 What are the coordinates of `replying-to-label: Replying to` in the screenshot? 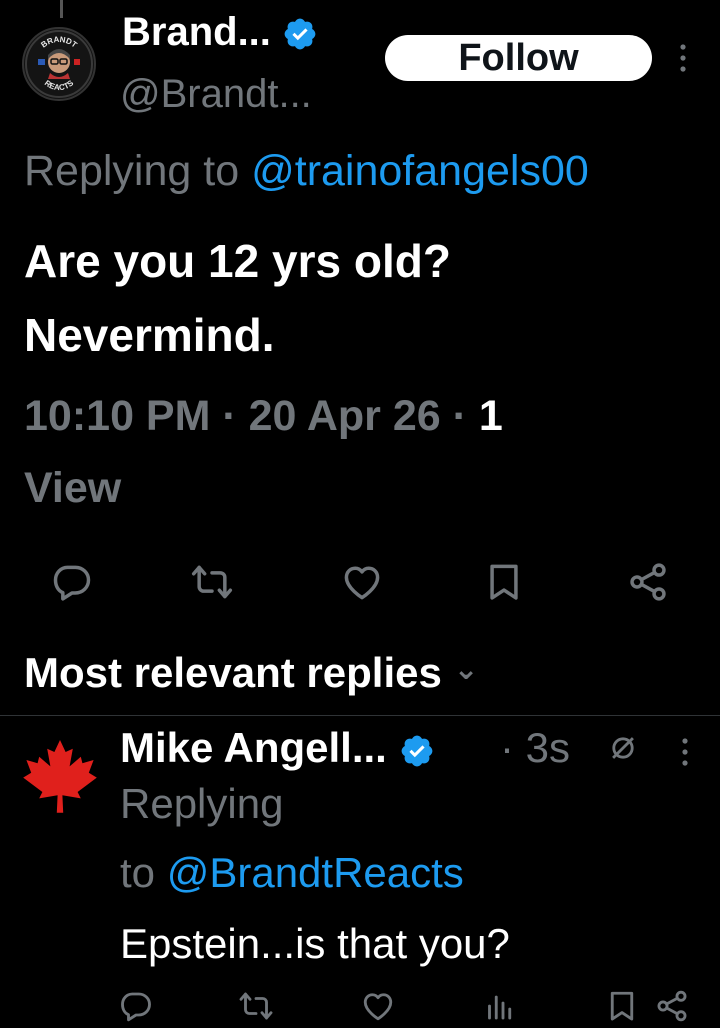 It's located at (132, 171).